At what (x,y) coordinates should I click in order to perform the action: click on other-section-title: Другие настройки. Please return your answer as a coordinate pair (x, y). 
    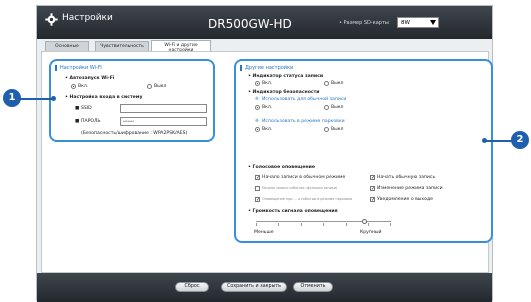
    Looking at the image, I should click on (269, 68).